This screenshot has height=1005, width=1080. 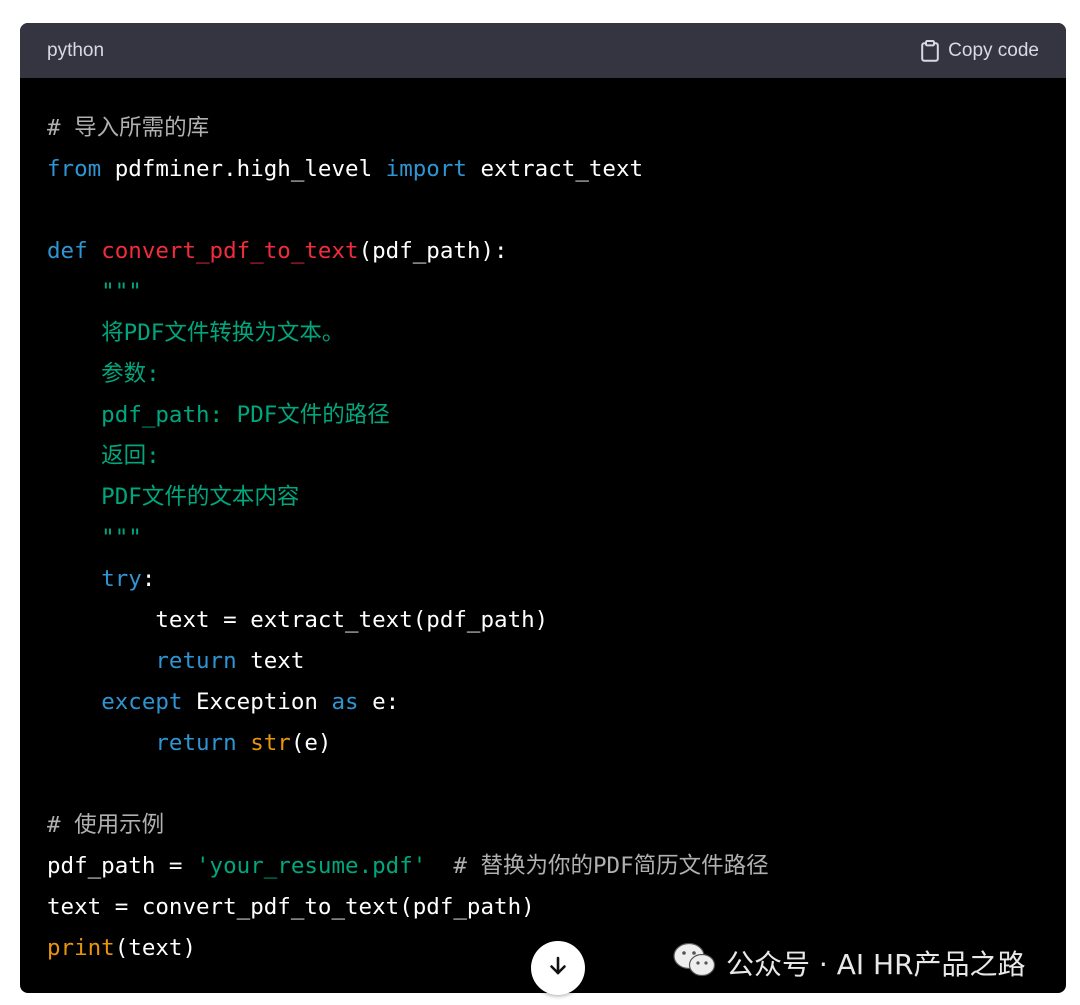 What do you see at coordinates (379, 702) in the screenshot?
I see `code-token: e:` at bounding box center [379, 702].